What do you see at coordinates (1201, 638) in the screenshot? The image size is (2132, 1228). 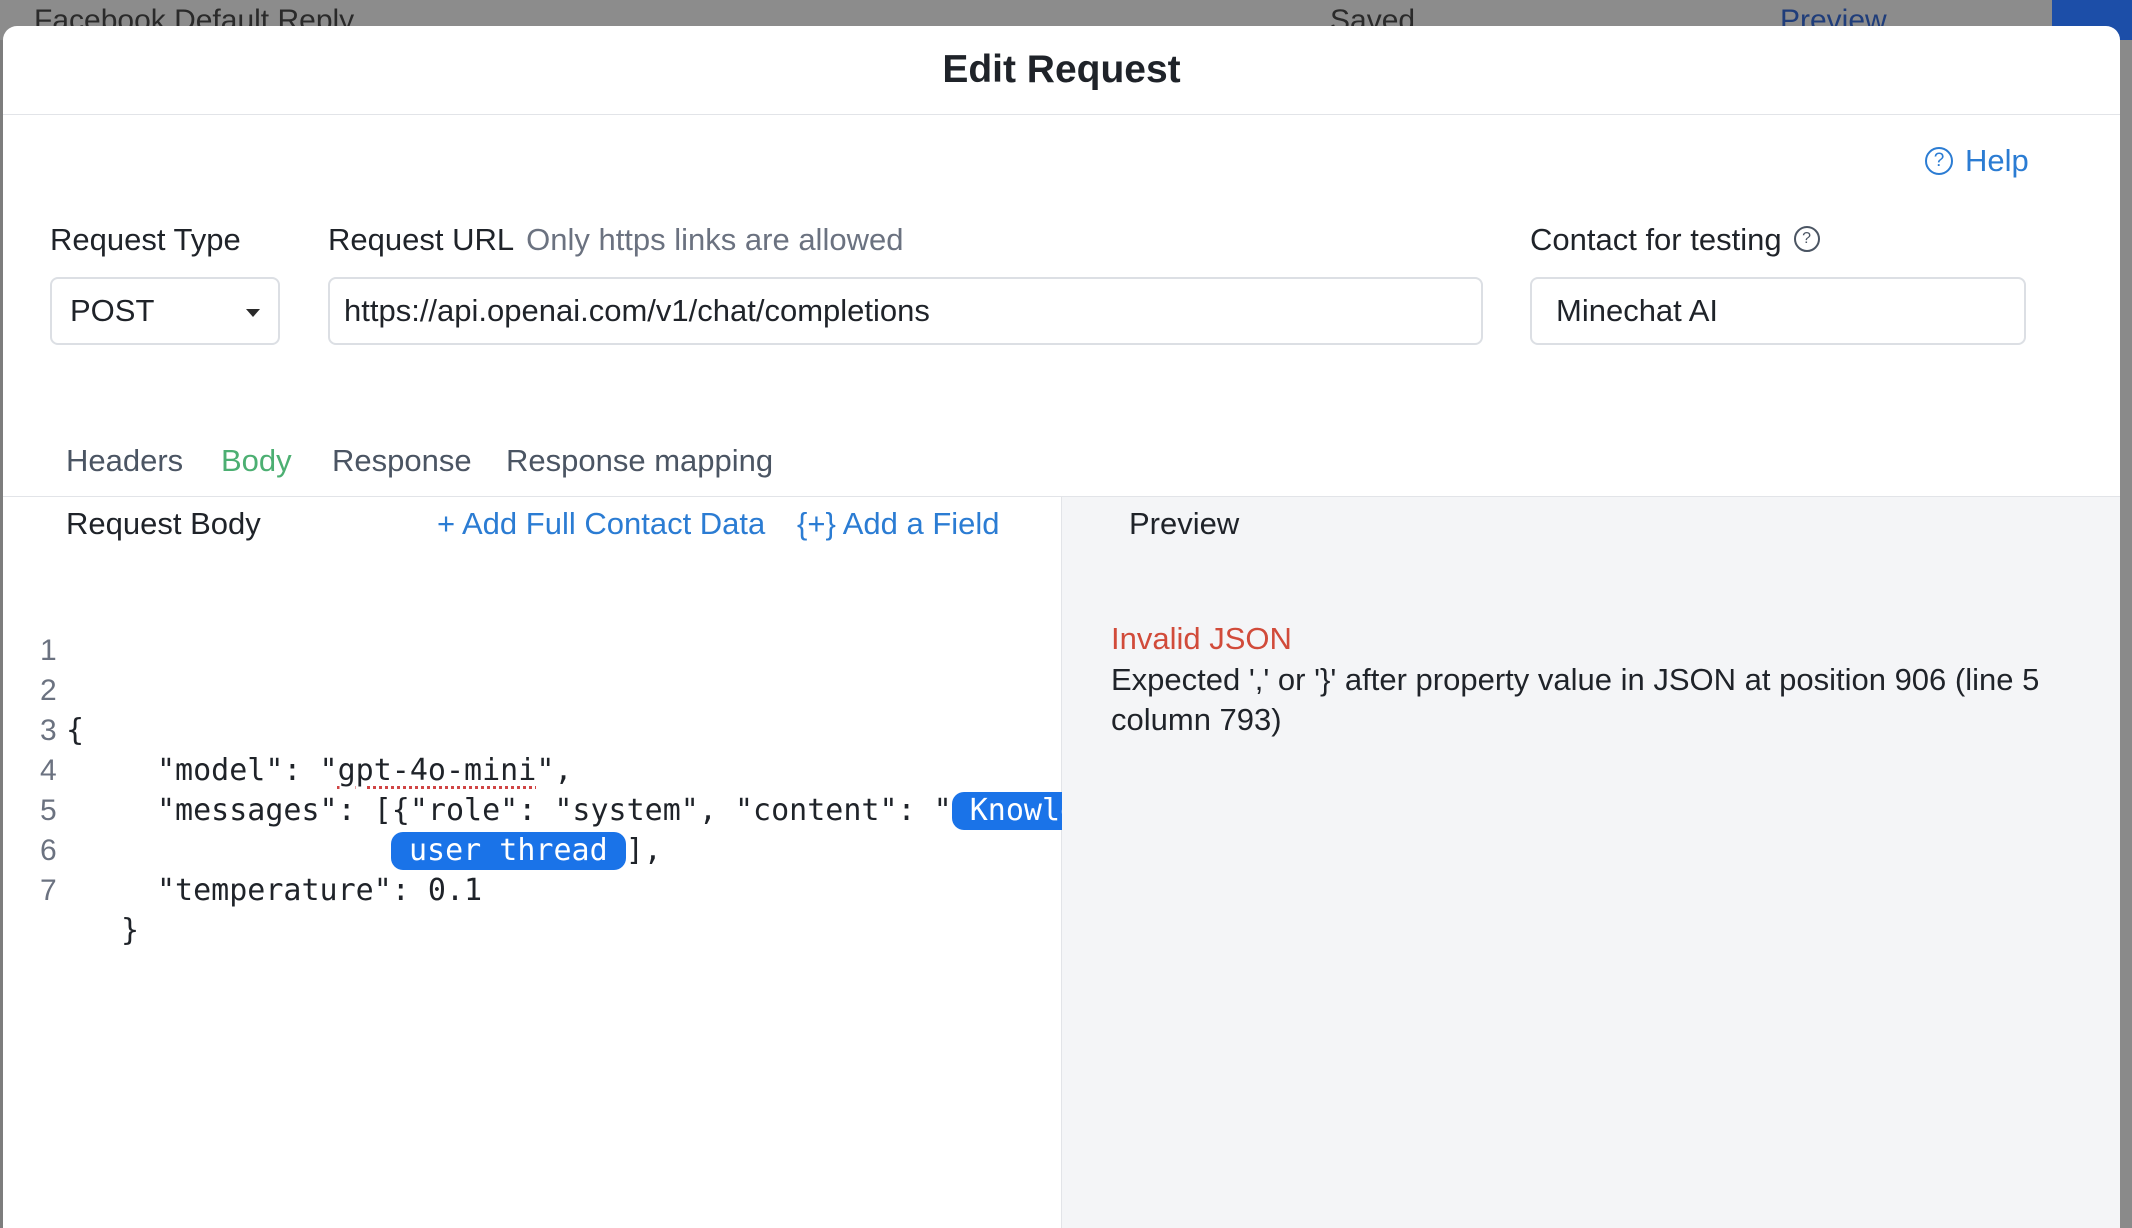 I see `invalid-json-title: Invalid JSON` at bounding box center [1201, 638].